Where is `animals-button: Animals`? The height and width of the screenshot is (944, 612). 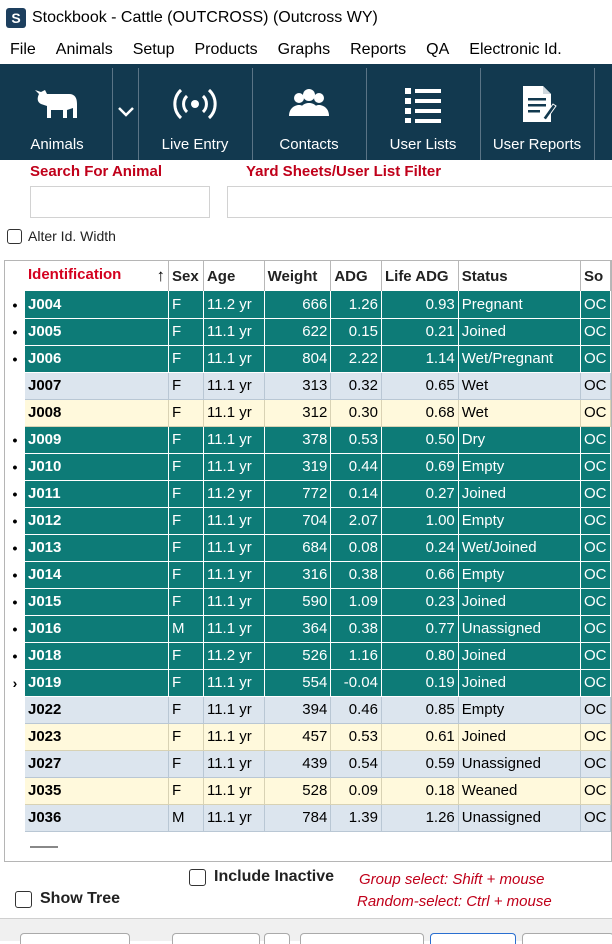
animals-button: Animals is located at coordinates (57, 112).